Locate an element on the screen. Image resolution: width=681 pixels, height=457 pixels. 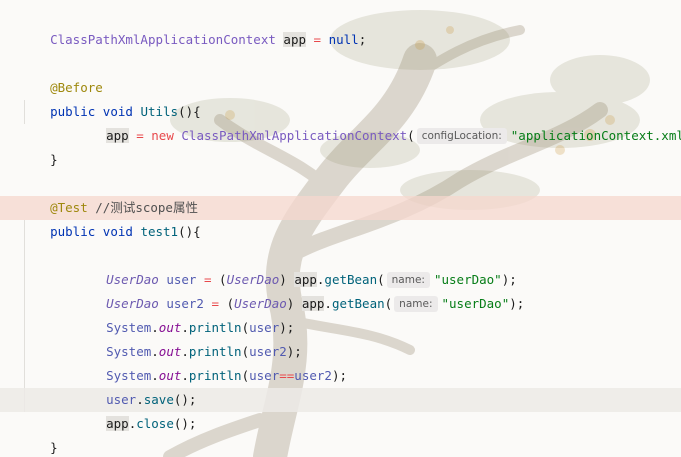
code-line-9: public void test1(){ is located at coordinates (110, 217).